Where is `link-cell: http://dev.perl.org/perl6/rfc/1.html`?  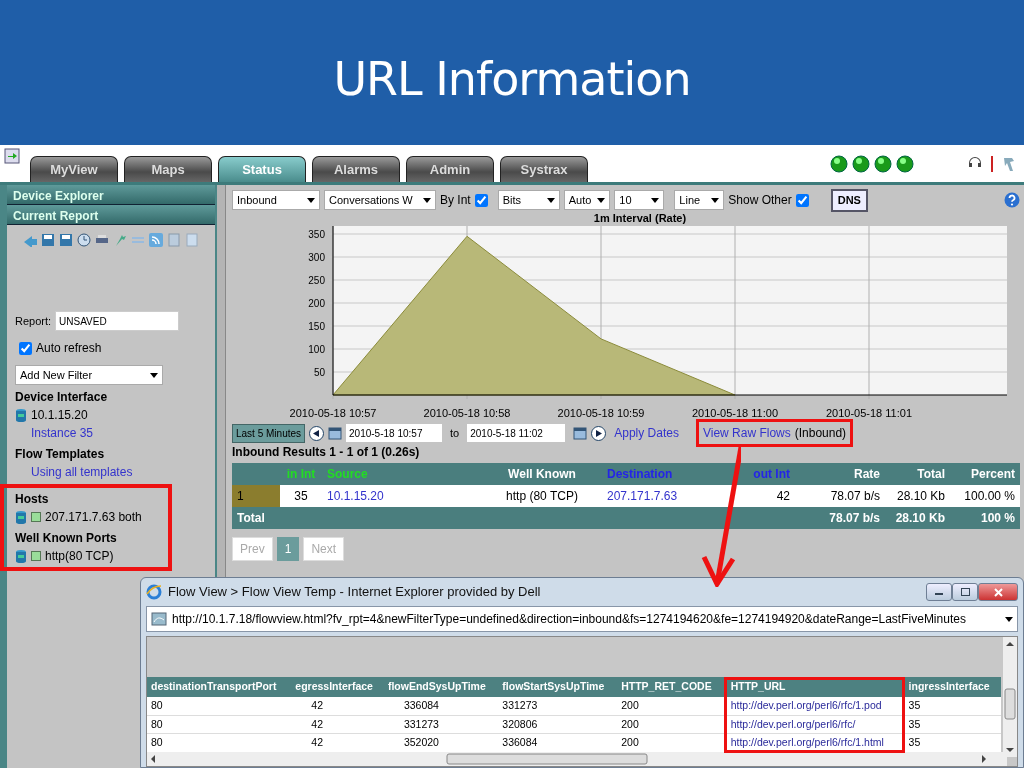 link-cell: http://dev.perl.org/perl6/rfc/1.html is located at coordinates (814, 743).